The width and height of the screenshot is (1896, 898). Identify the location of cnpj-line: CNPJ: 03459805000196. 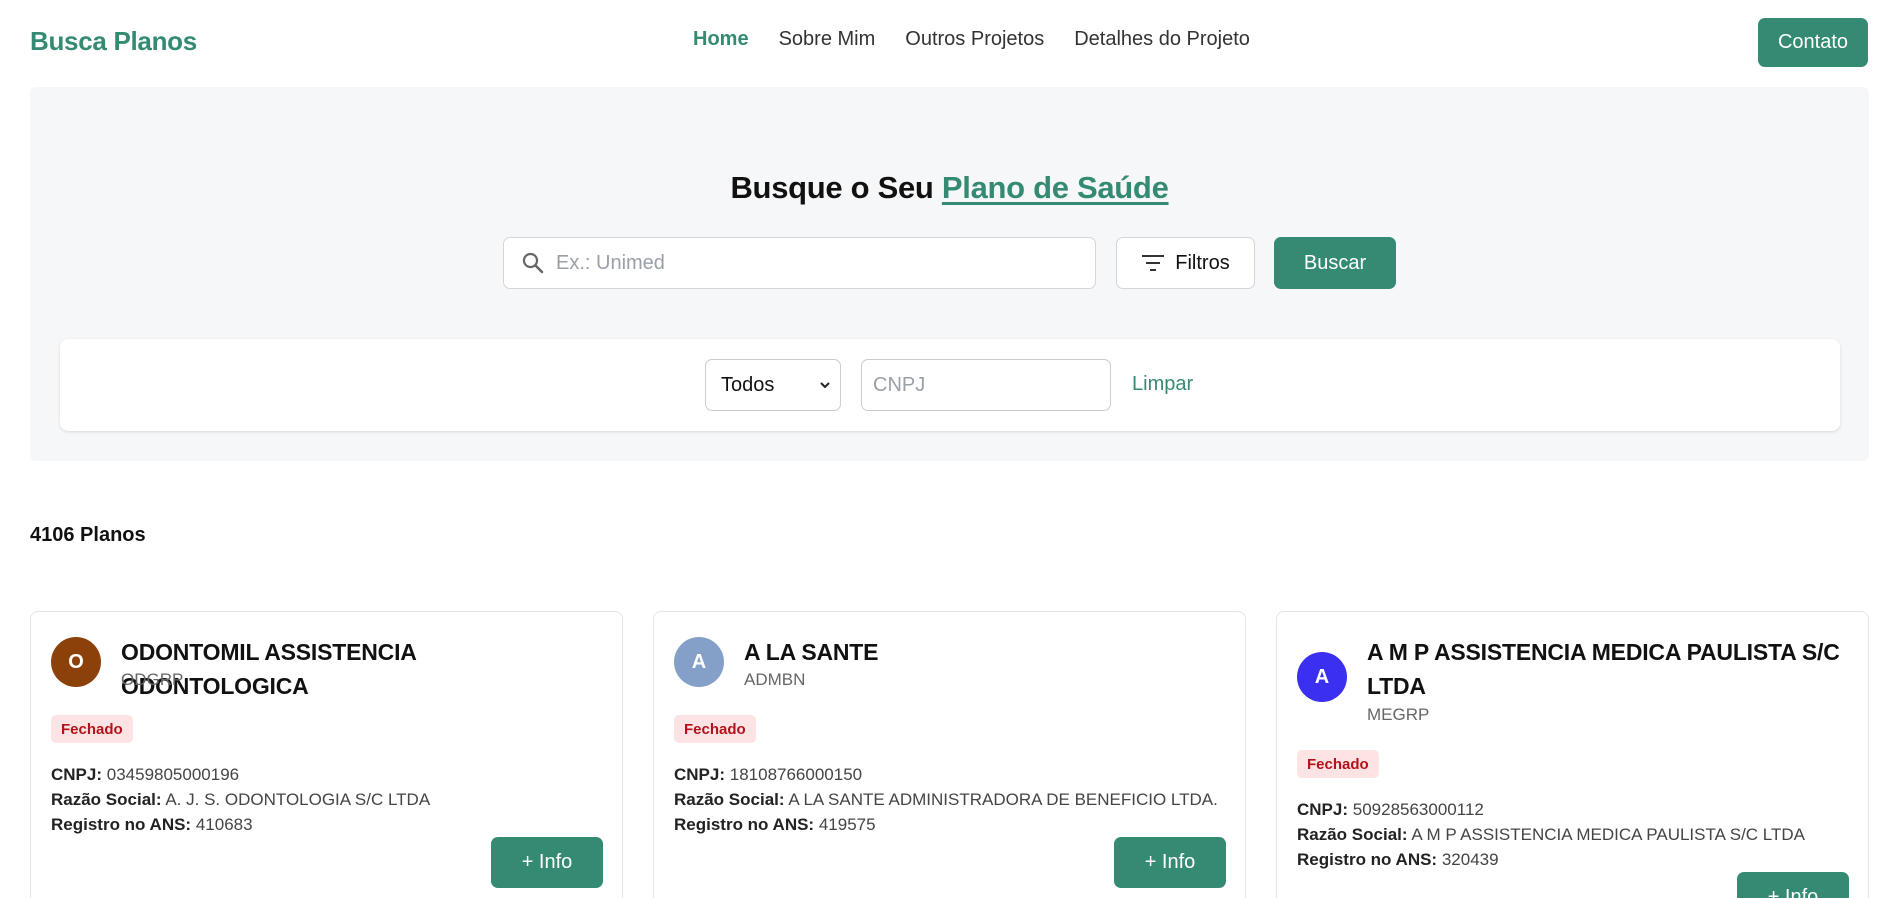
(145, 775).